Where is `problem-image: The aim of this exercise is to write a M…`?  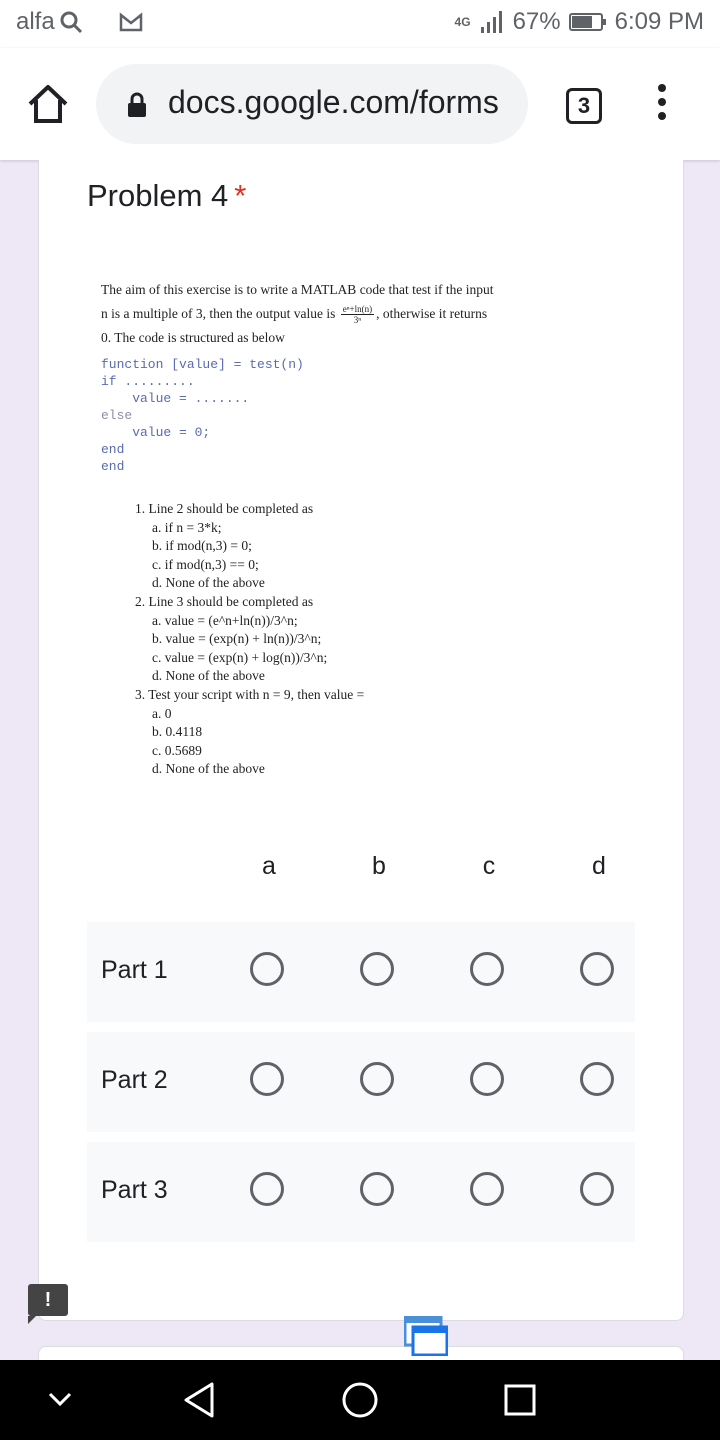
problem-image: The aim of this exercise is to write a M… is located at coordinates (326, 314).